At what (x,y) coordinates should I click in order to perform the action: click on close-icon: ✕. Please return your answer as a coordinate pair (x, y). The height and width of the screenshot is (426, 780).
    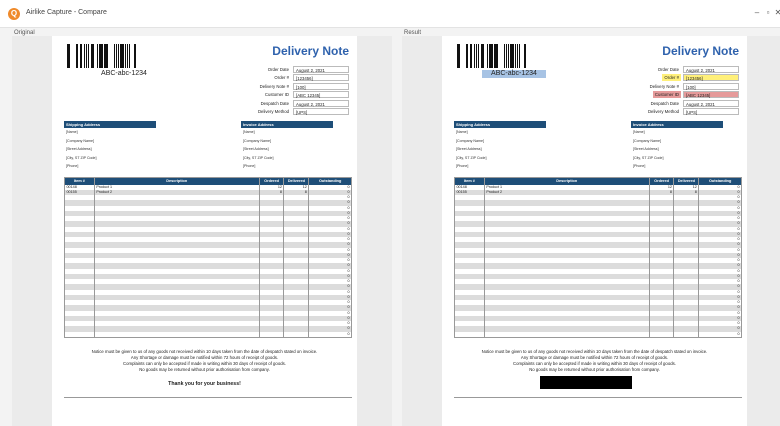
    Looking at the image, I should click on (776, 13).